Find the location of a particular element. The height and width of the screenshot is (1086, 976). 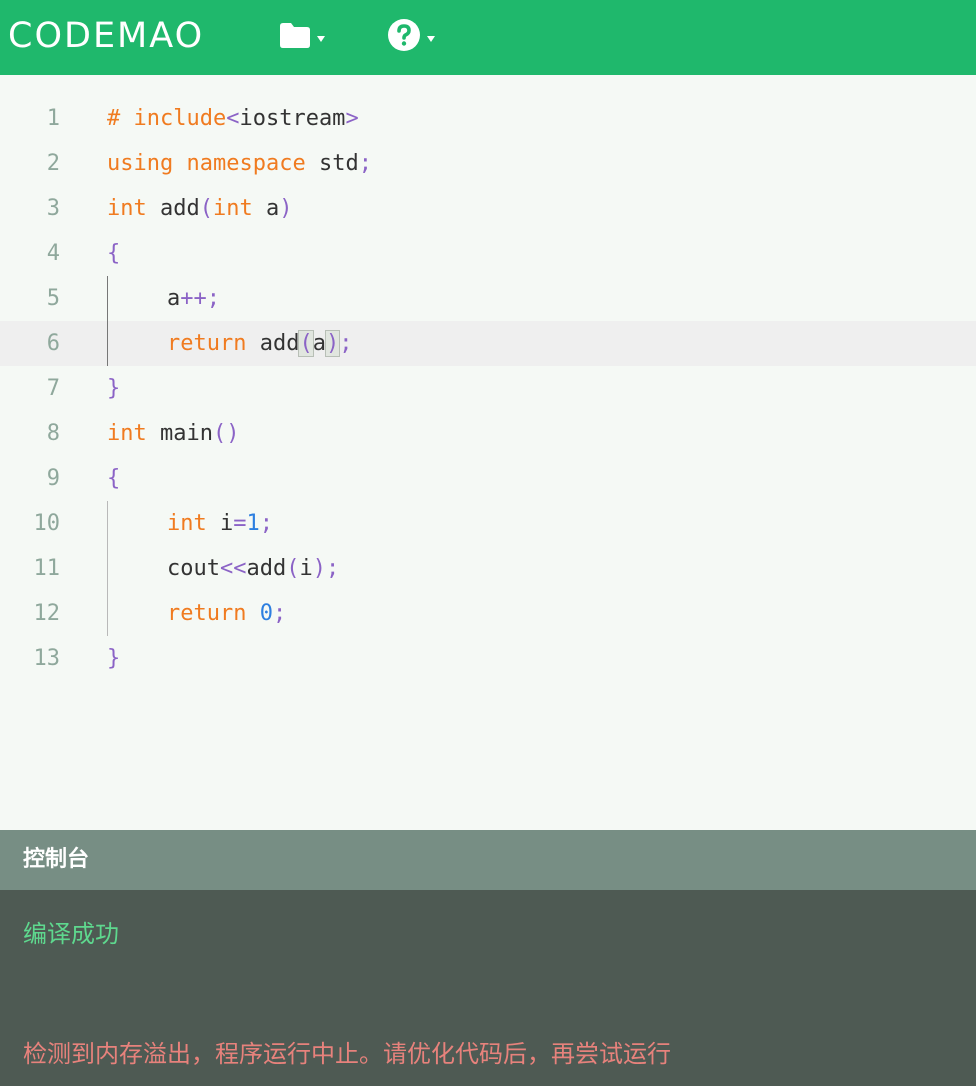

code-text: using namespace std; is located at coordinates (239, 163).